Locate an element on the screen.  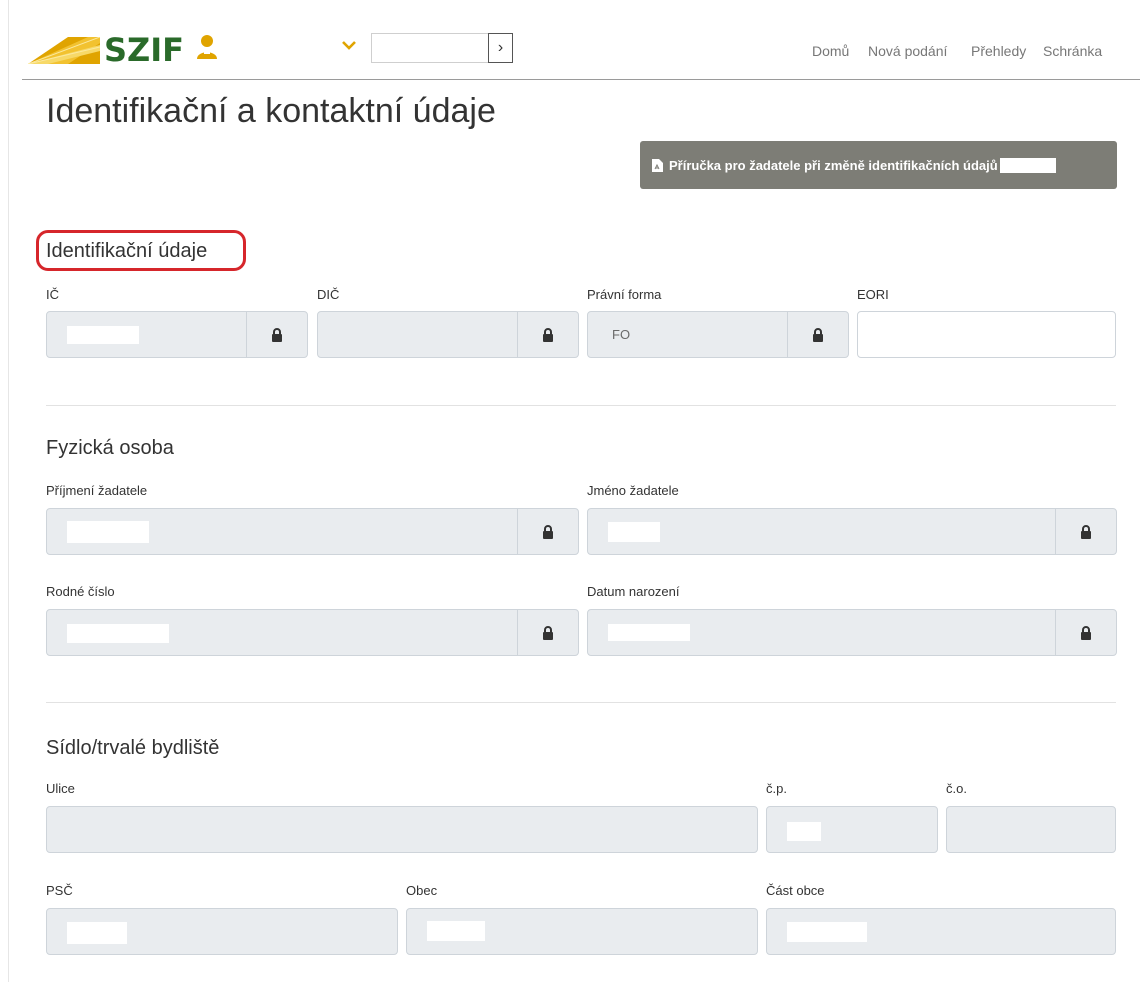
redacted-text is located at coordinates (1027, 165).